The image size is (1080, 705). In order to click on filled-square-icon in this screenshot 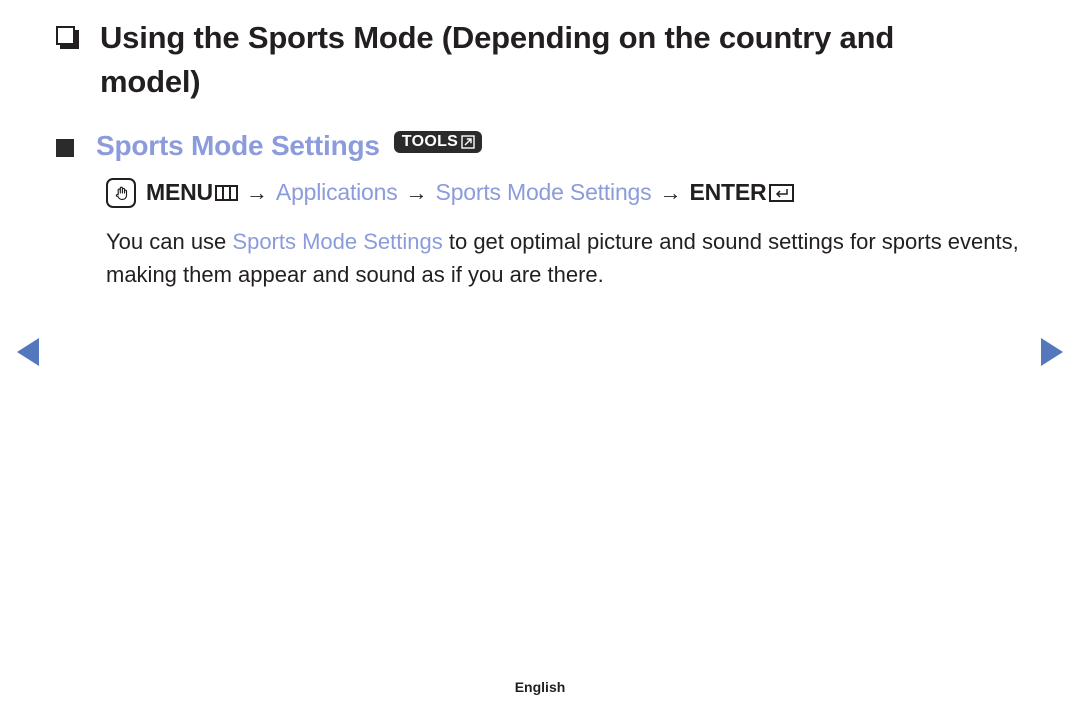, I will do `click(65, 147)`.